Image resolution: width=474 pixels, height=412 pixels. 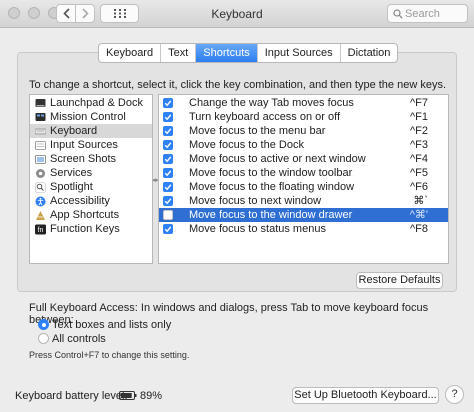 What do you see at coordinates (419, 215) in the screenshot?
I see `shortcut-key: ^⌘'` at bounding box center [419, 215].